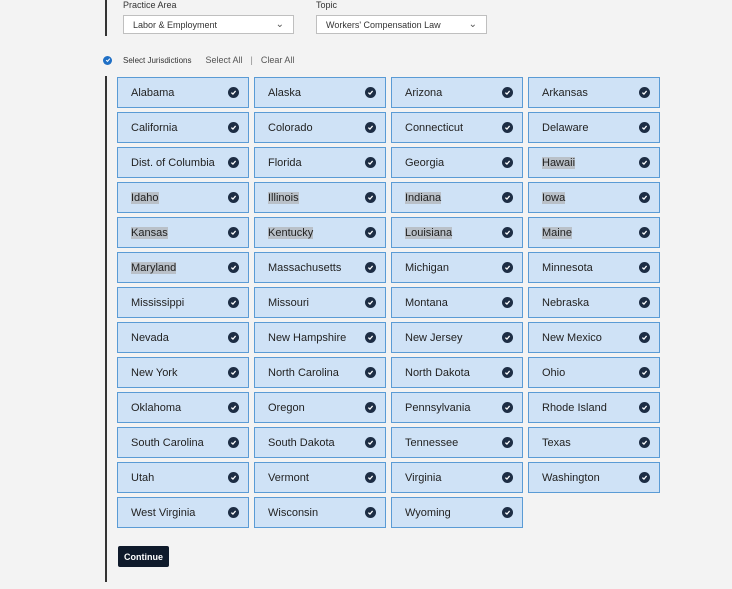 The height and width of the screenshot is (589, 732). Describe the element at coordinates (183, 127) in the screenshot. I see `jurisdiction-tile: California` at that location.